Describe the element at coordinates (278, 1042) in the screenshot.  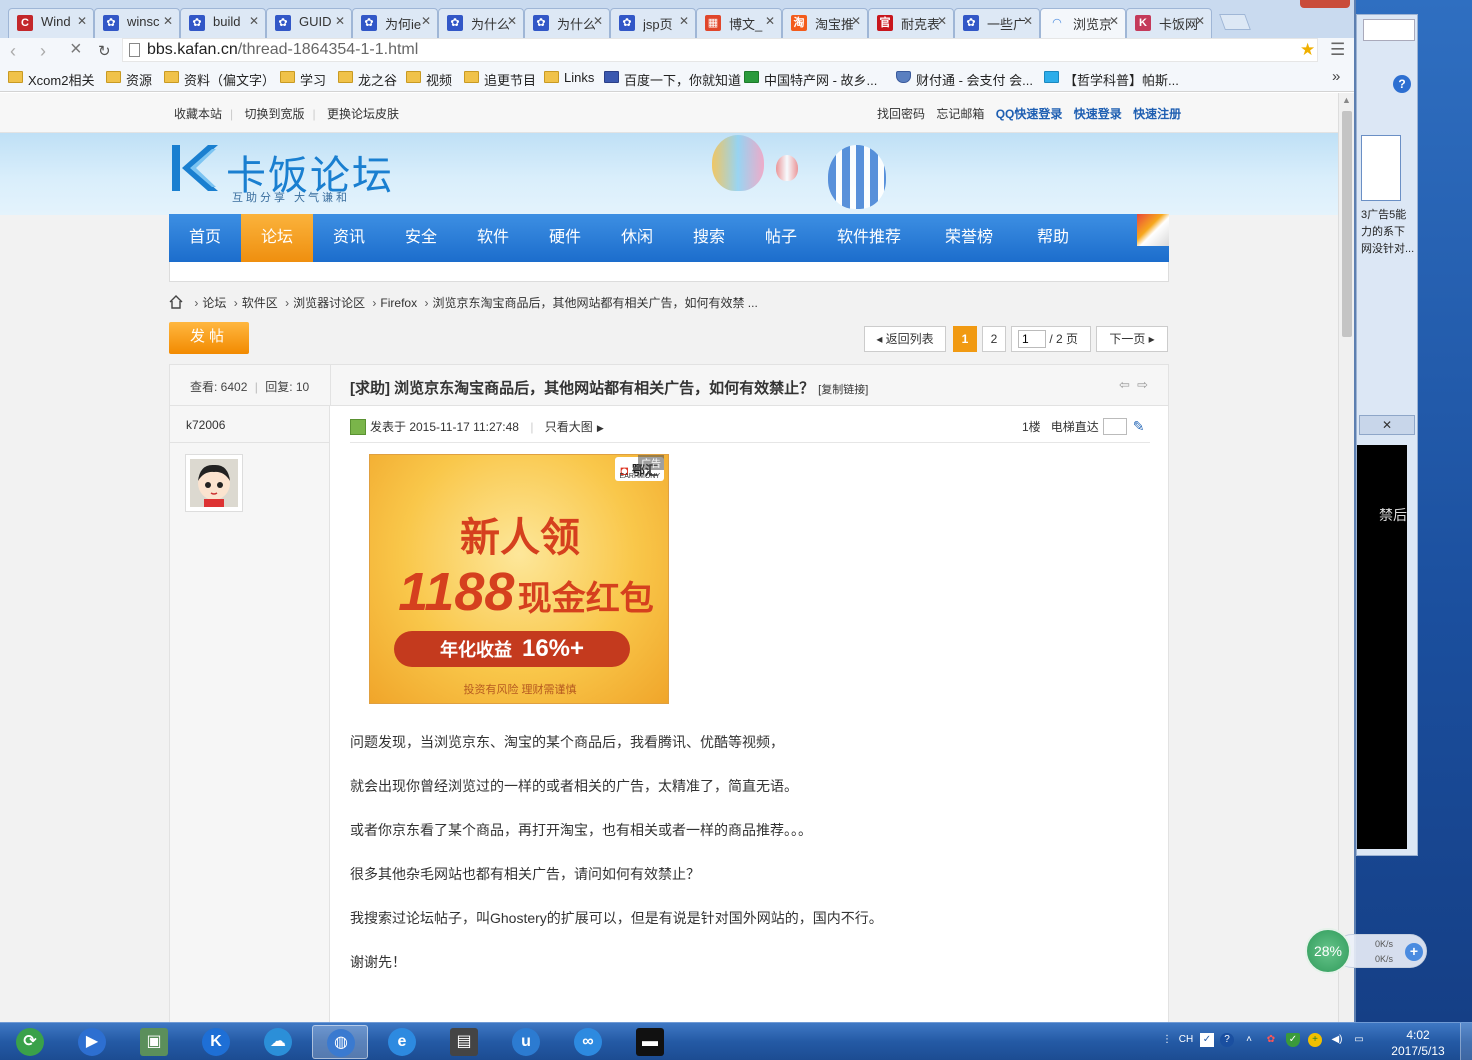
I see `taskbar-qq-cloud: ☁` at that location.